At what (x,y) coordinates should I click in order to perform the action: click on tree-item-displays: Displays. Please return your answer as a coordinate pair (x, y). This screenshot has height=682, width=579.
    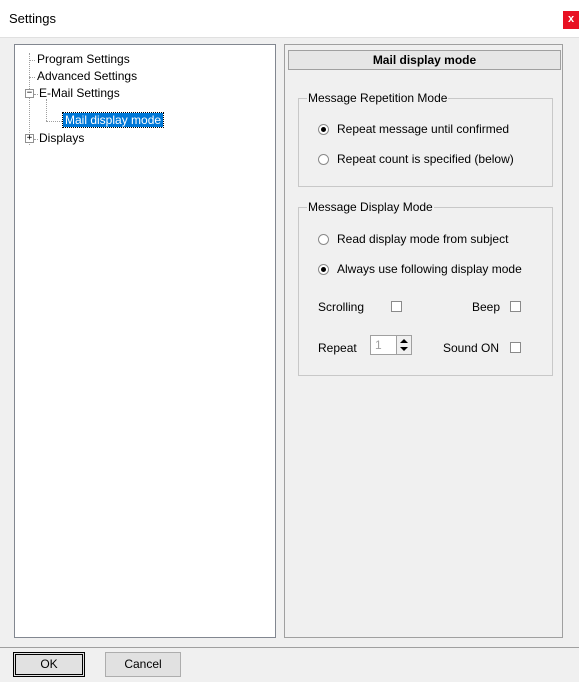
    Looking at the image, I should click on (61, 138).